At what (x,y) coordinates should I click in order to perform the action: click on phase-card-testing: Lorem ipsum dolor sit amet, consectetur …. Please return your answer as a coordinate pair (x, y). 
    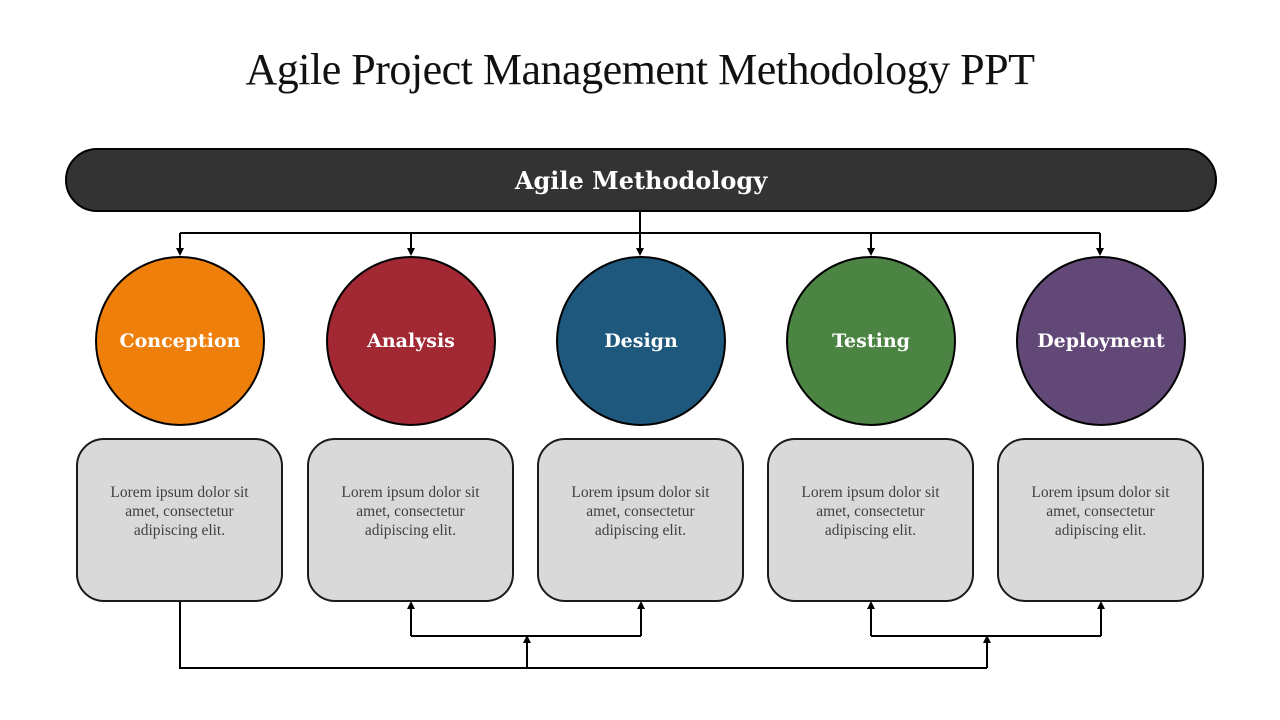
    Looking at the image, I should click on (870, 520).